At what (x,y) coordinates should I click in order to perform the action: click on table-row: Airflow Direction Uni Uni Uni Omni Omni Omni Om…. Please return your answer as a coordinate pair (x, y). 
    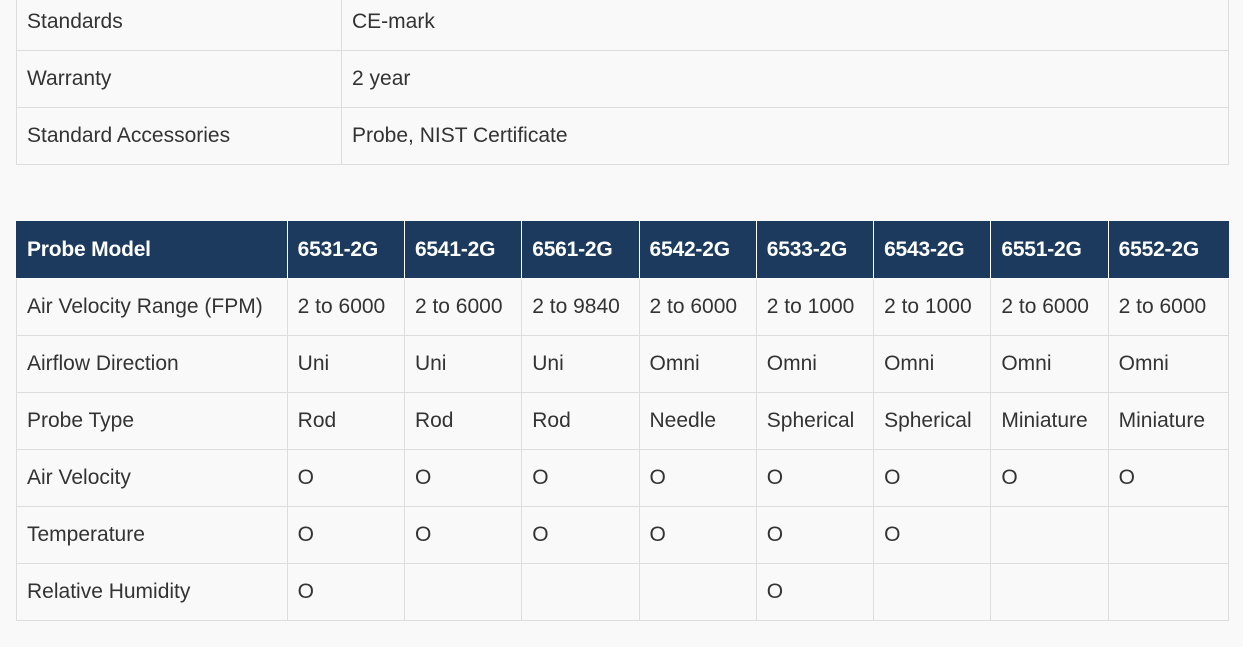
    Looking at the image, I should click on (623, 364).